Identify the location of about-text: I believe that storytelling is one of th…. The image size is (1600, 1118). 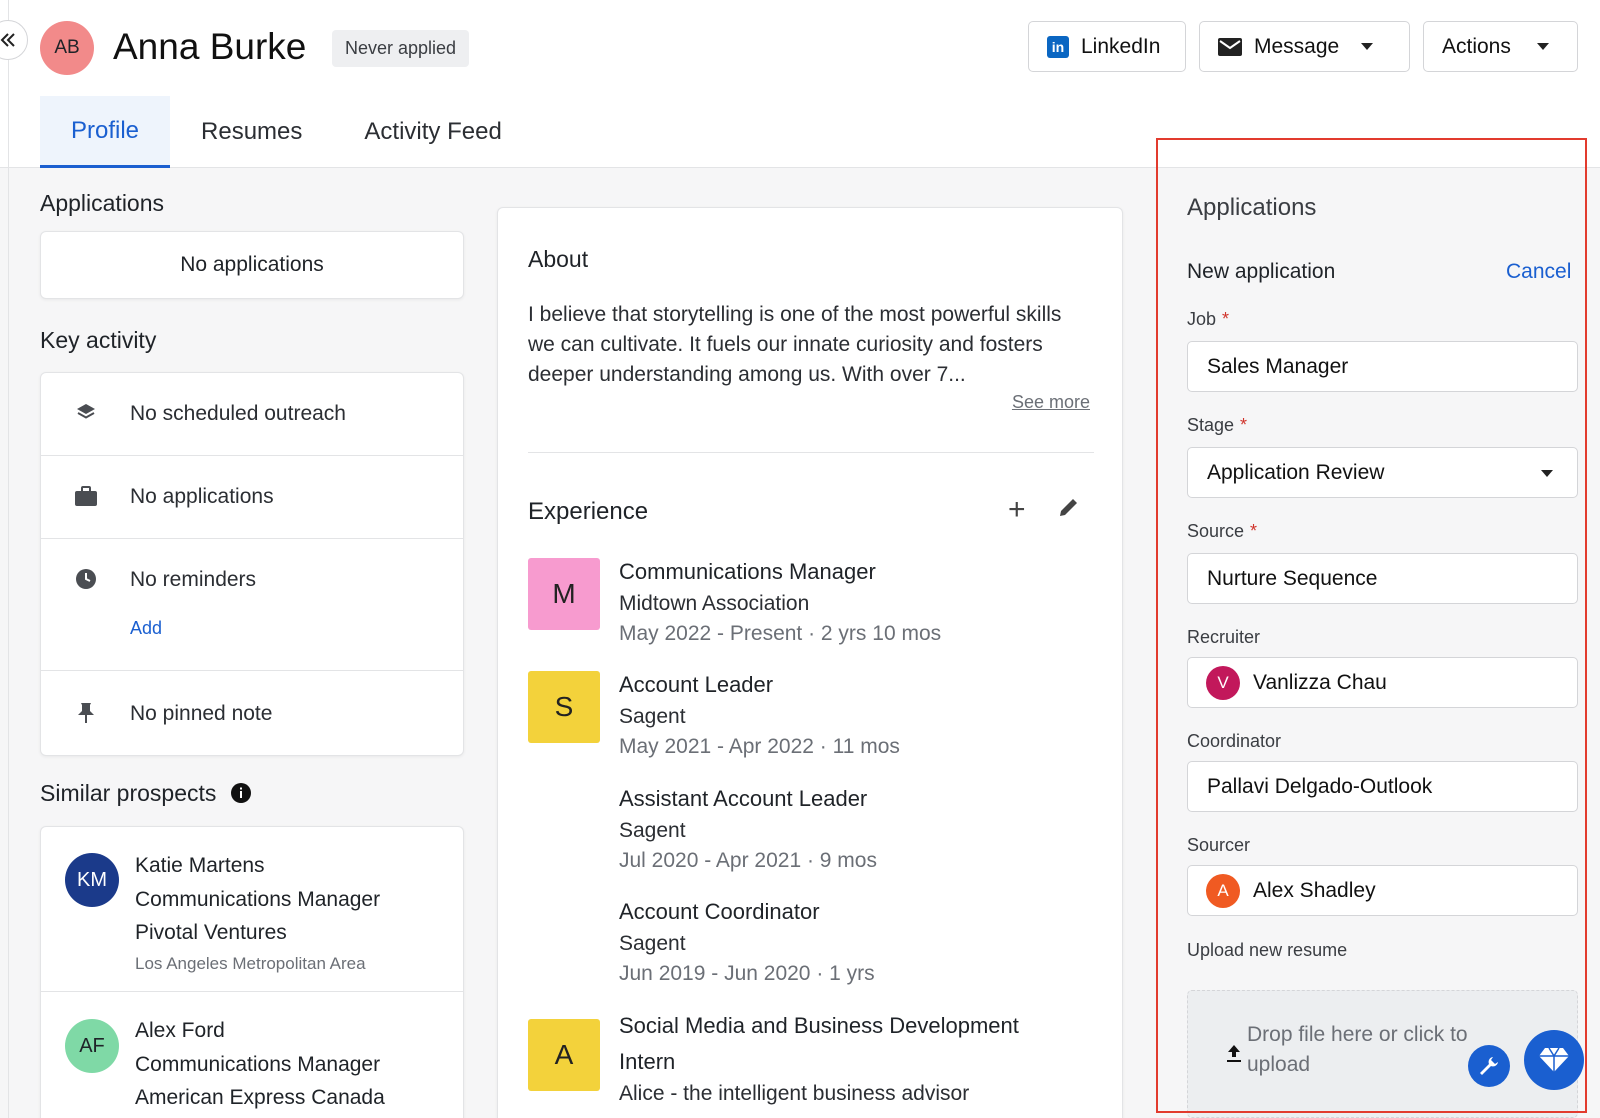
(795, 344).